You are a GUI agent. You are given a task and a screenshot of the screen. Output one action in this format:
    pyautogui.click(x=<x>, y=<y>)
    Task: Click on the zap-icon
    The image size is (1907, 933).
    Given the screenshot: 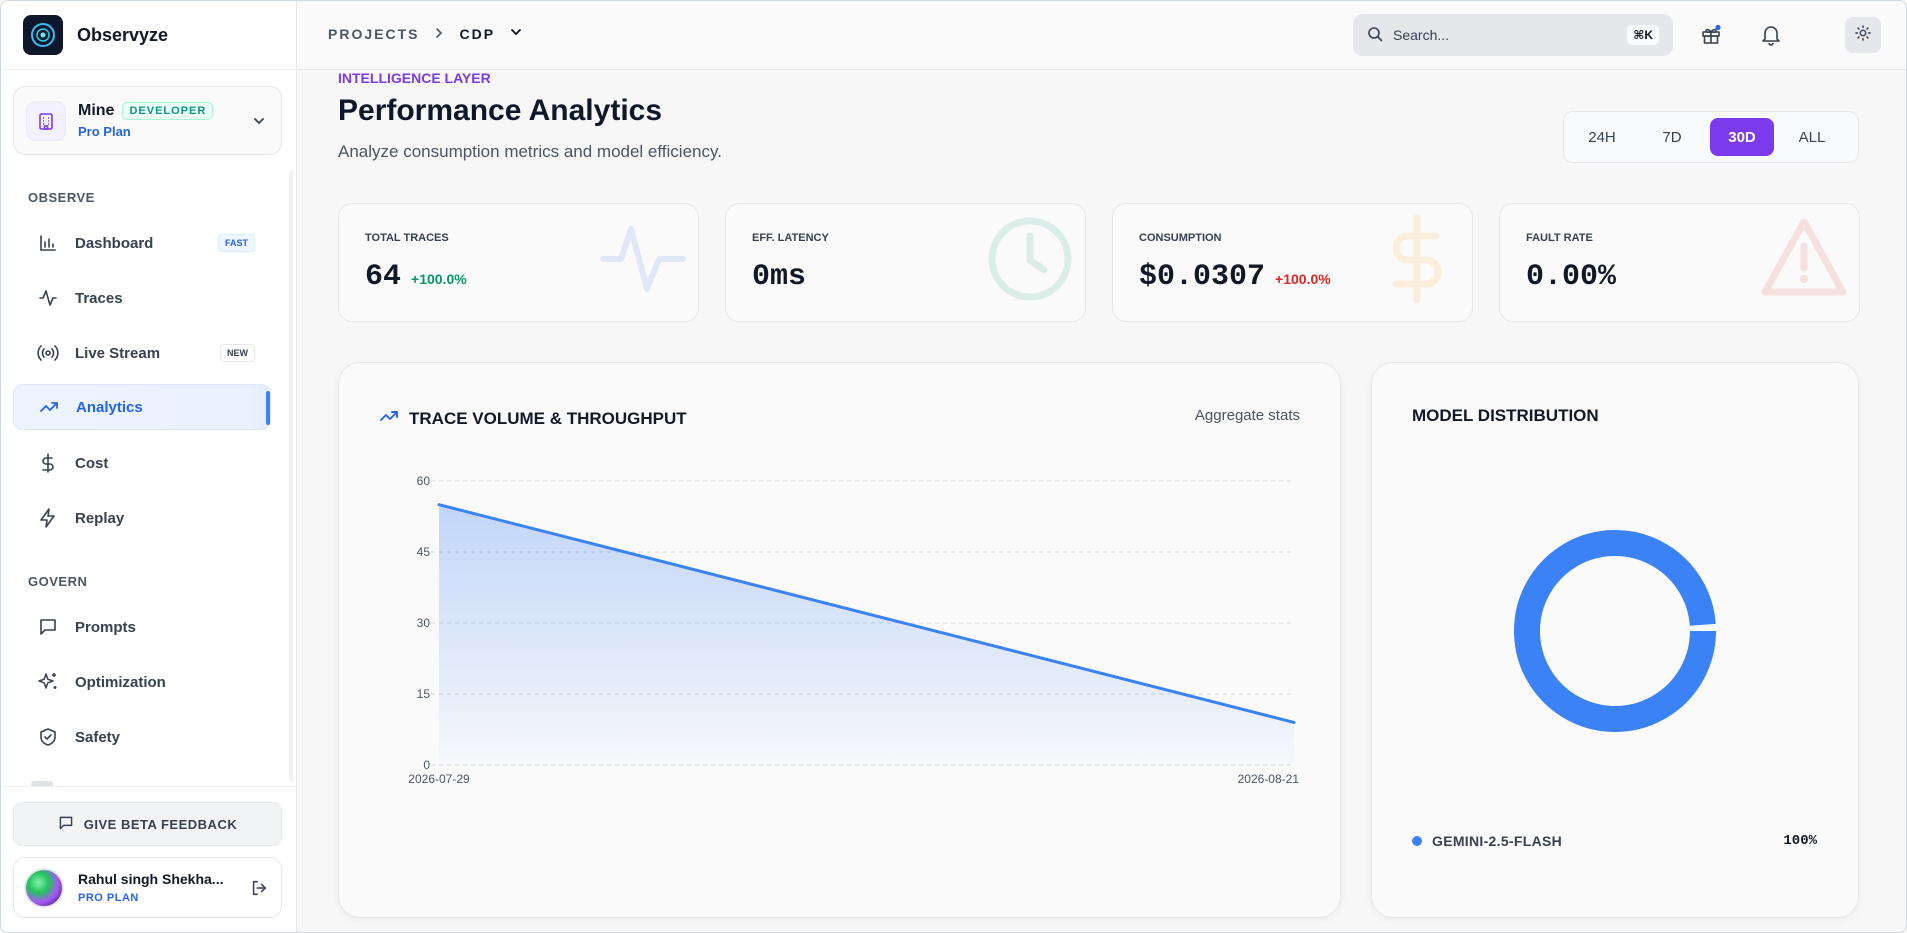 What is the action you would take?
    pyautogui.click(x=48, y=518)
    